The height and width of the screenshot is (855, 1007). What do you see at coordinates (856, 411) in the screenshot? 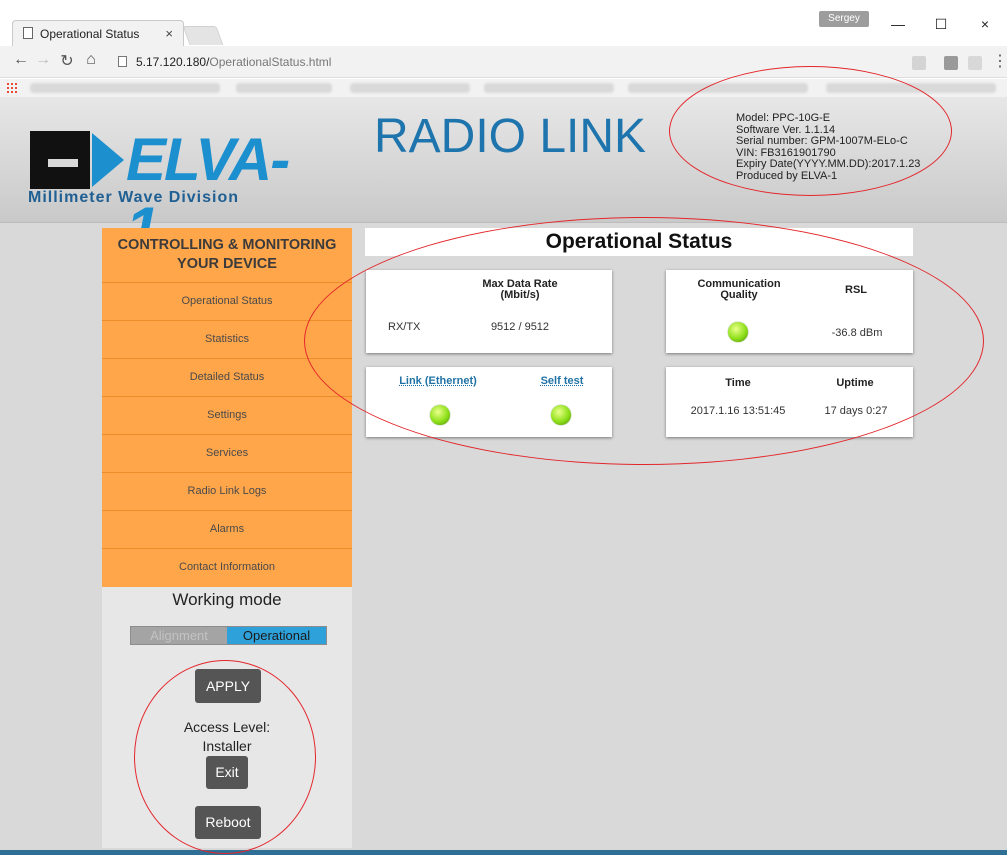
I see `uptime-value: 17 days 0:27` at bounding box center [856, 411].